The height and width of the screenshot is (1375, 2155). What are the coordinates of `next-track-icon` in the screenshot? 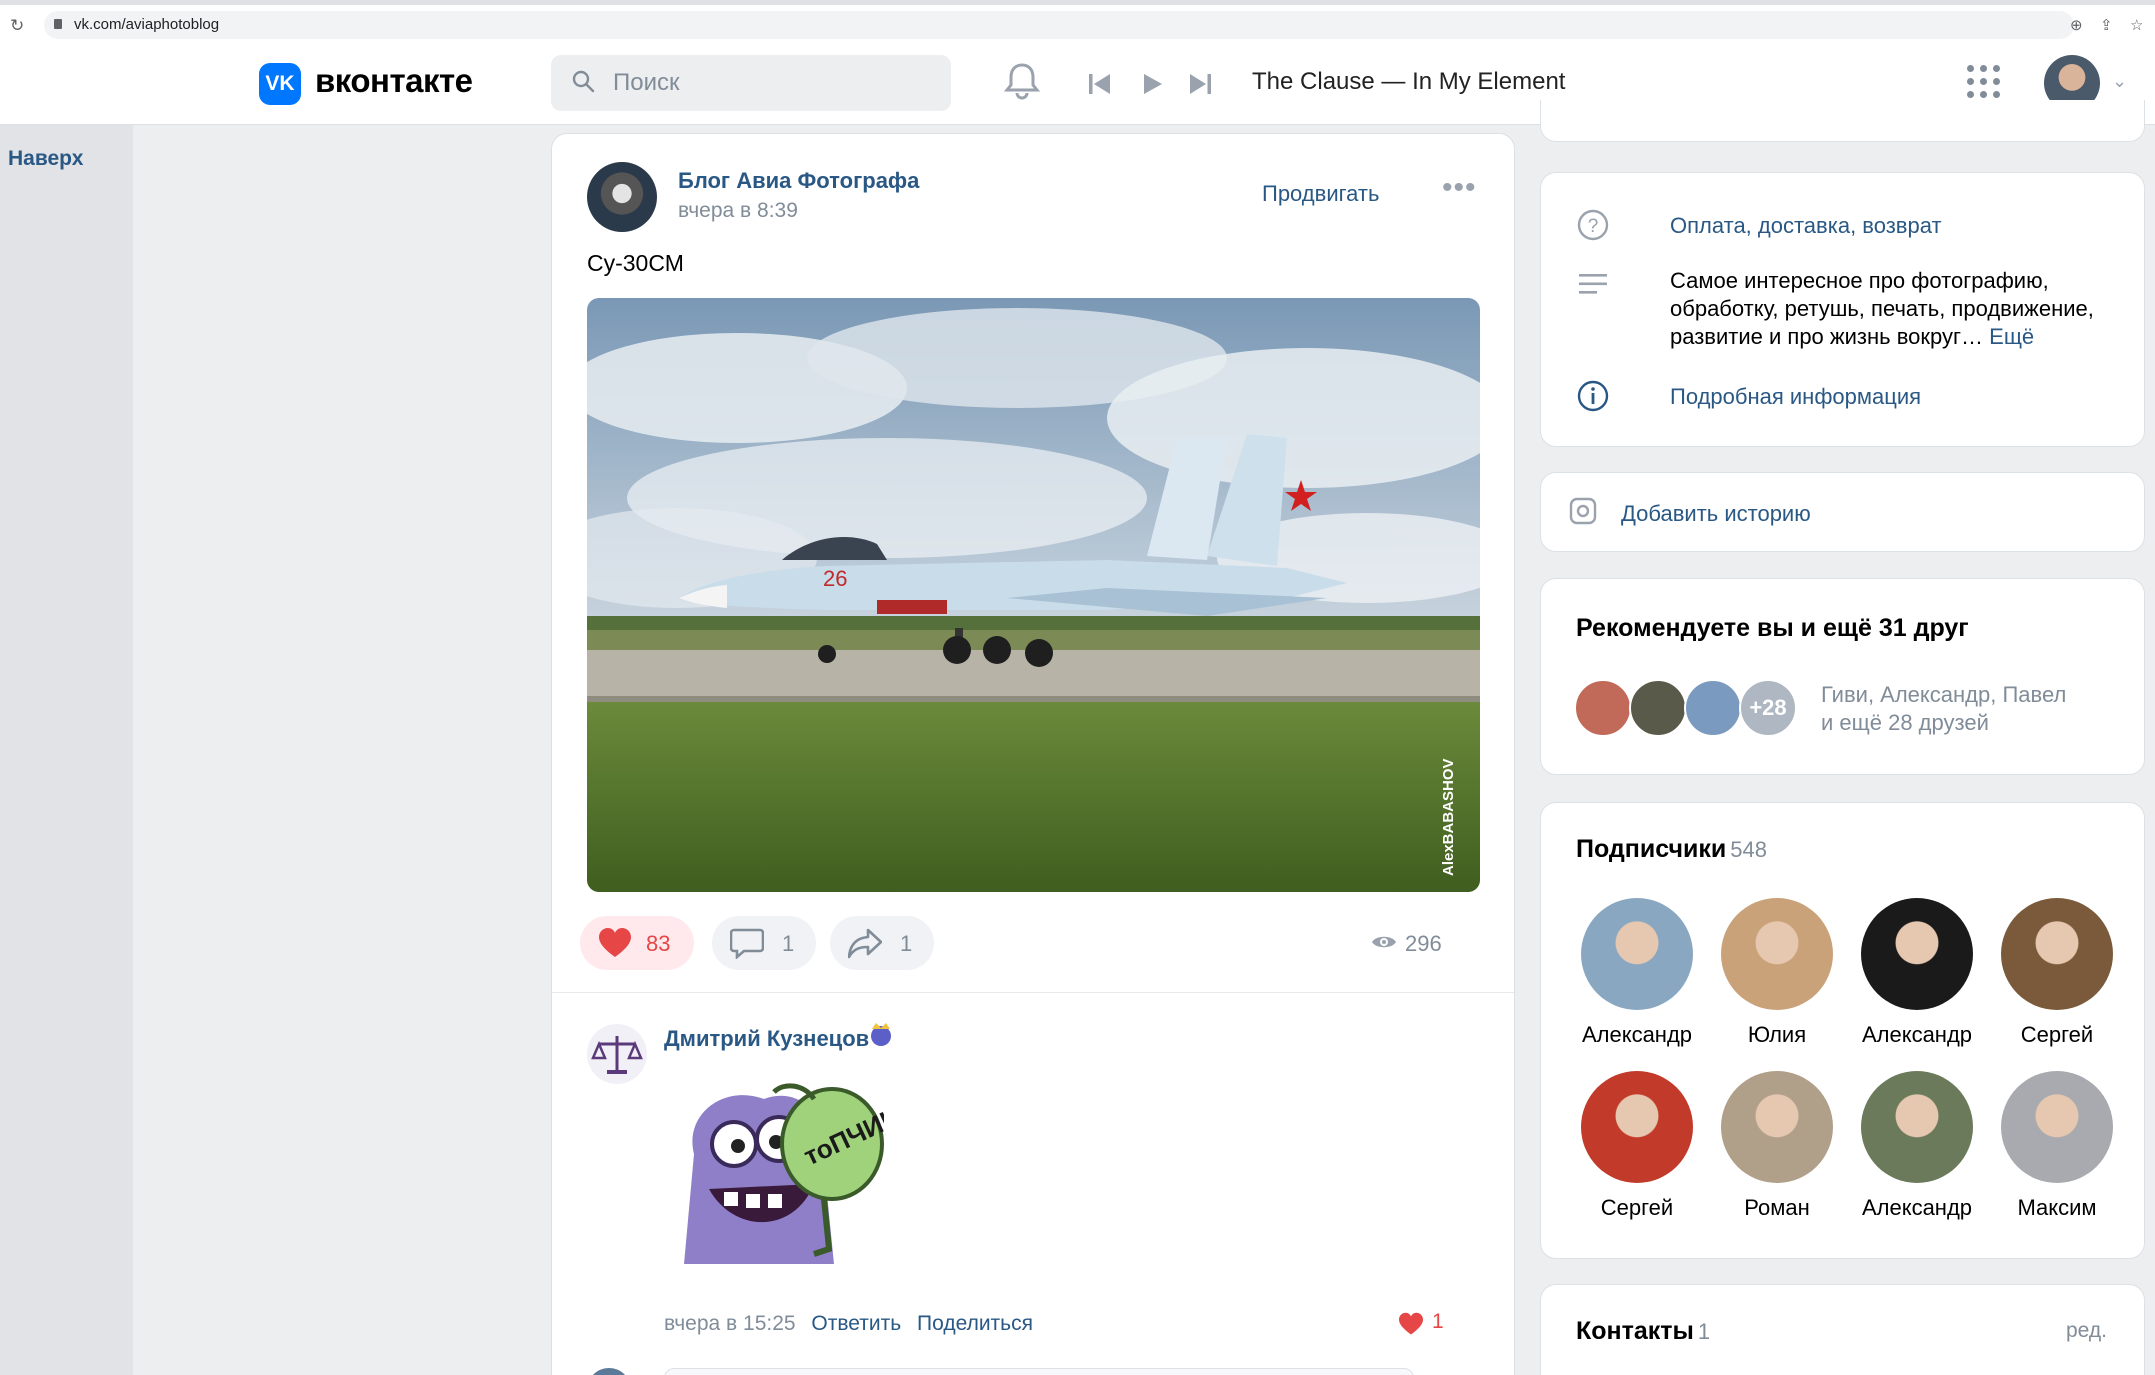 It's located at (1200, 84).